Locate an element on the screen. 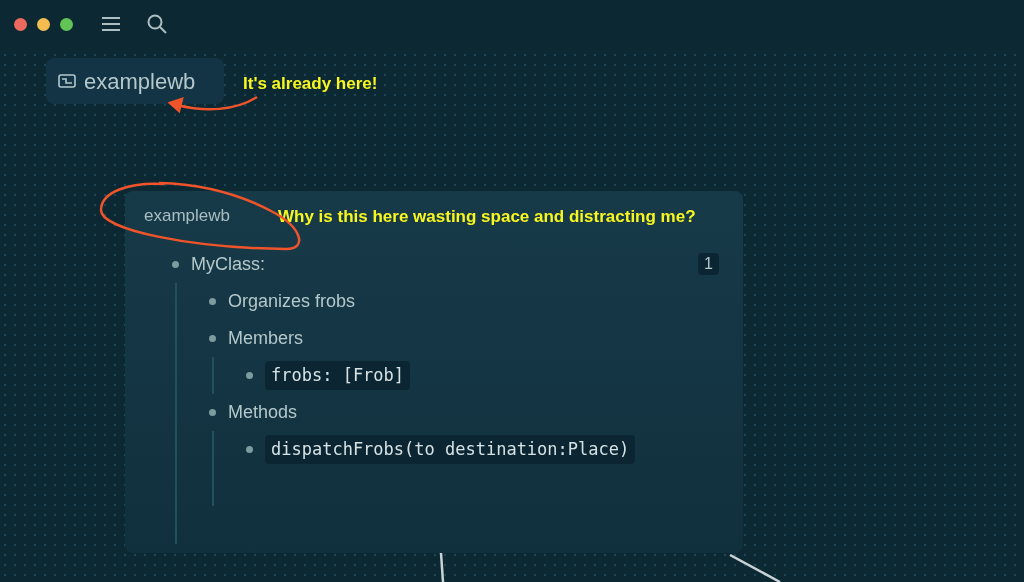 This screenshot has width=1024, height=582. drive-icon is located at coordinates (67, 81).